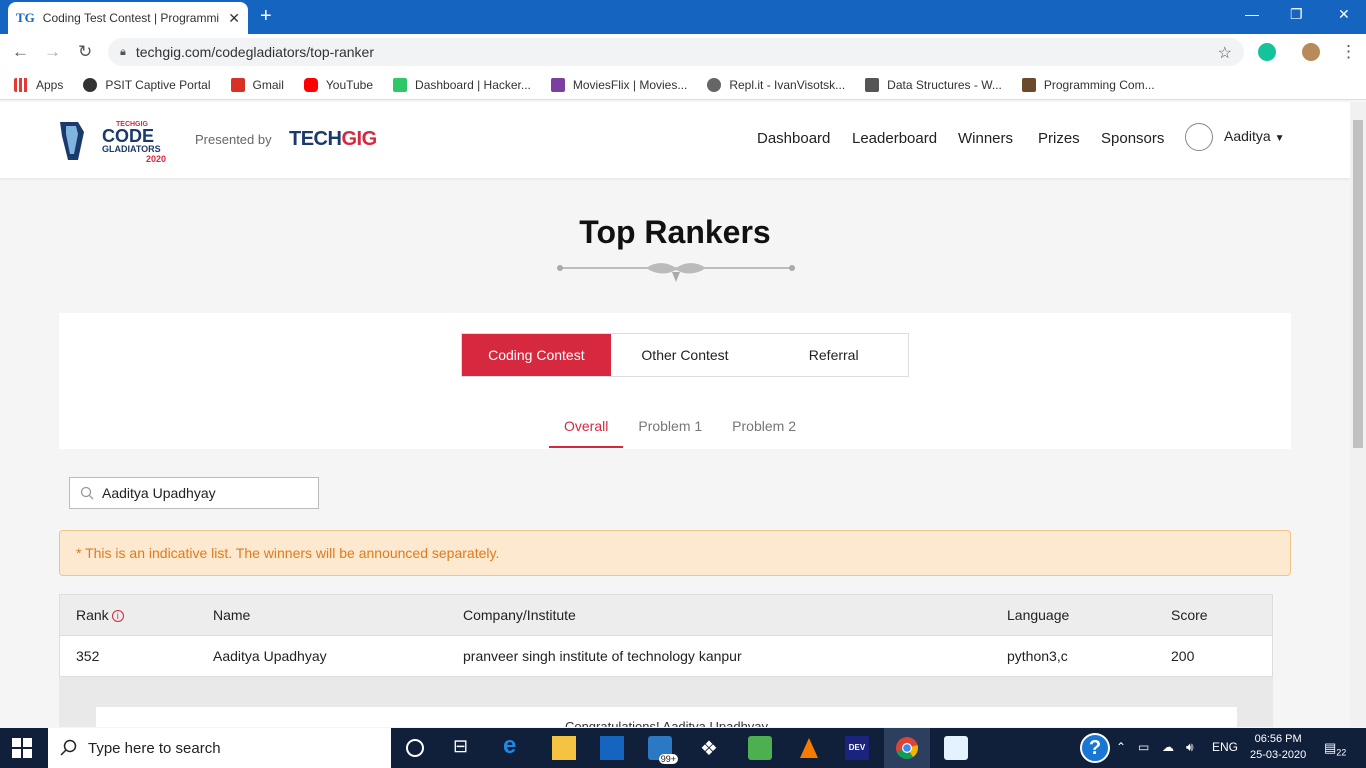 This screenshot has width=1366, height=768. I want to click on hackerrank-icon, so click(400, 84).